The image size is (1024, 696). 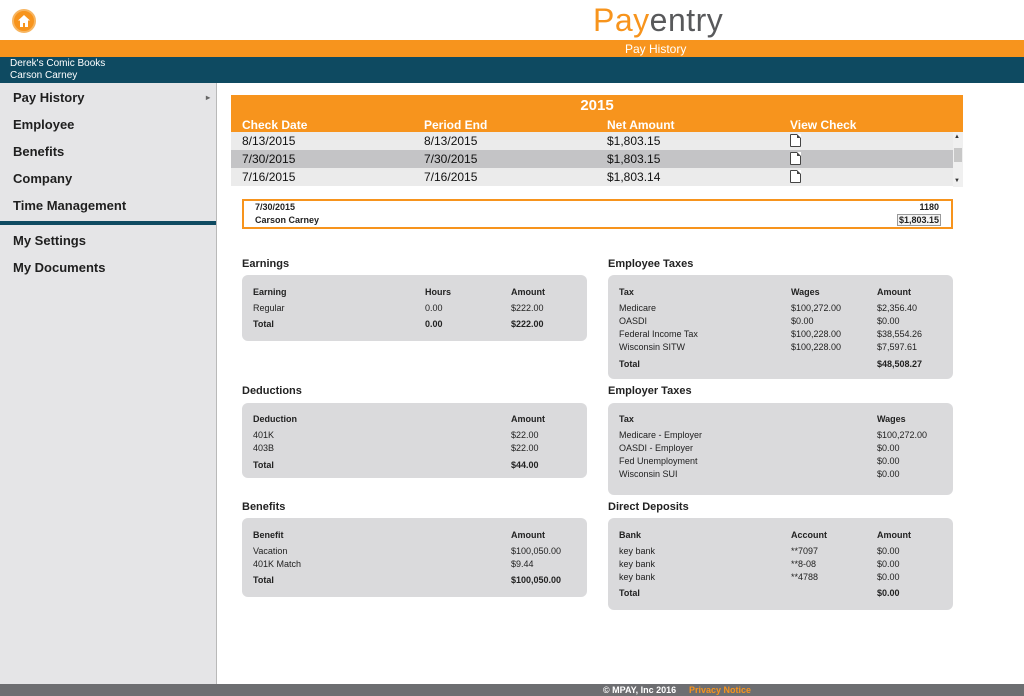 What do you see at coordinates (264, 448) in the screenshot?
I see `deduction-name: 403B` at bounding box center [264, 448].